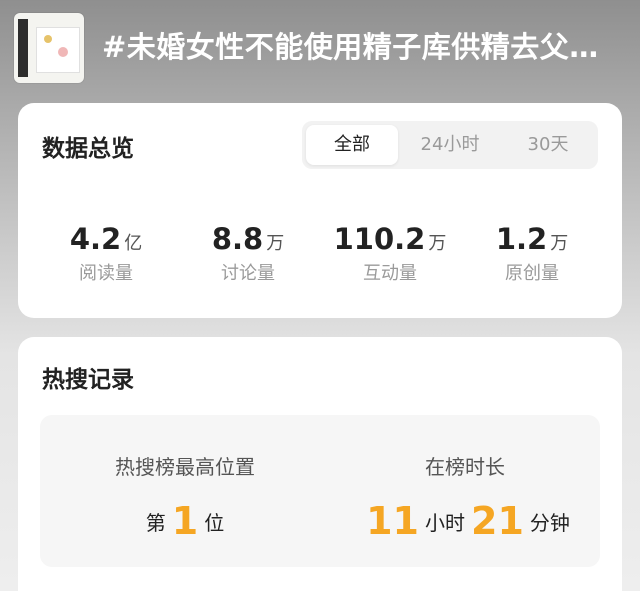 The height and width of the screenshot is (591, 640). I want to click on topic-thumbnail, so click(49, 48).